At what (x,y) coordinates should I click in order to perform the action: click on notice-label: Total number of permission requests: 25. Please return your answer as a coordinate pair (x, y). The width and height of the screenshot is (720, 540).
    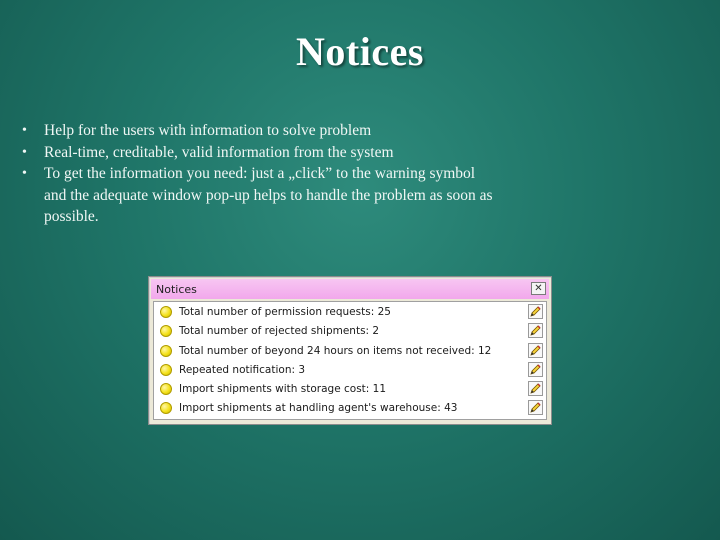
    Looking at the image, I should click on (285, 312).